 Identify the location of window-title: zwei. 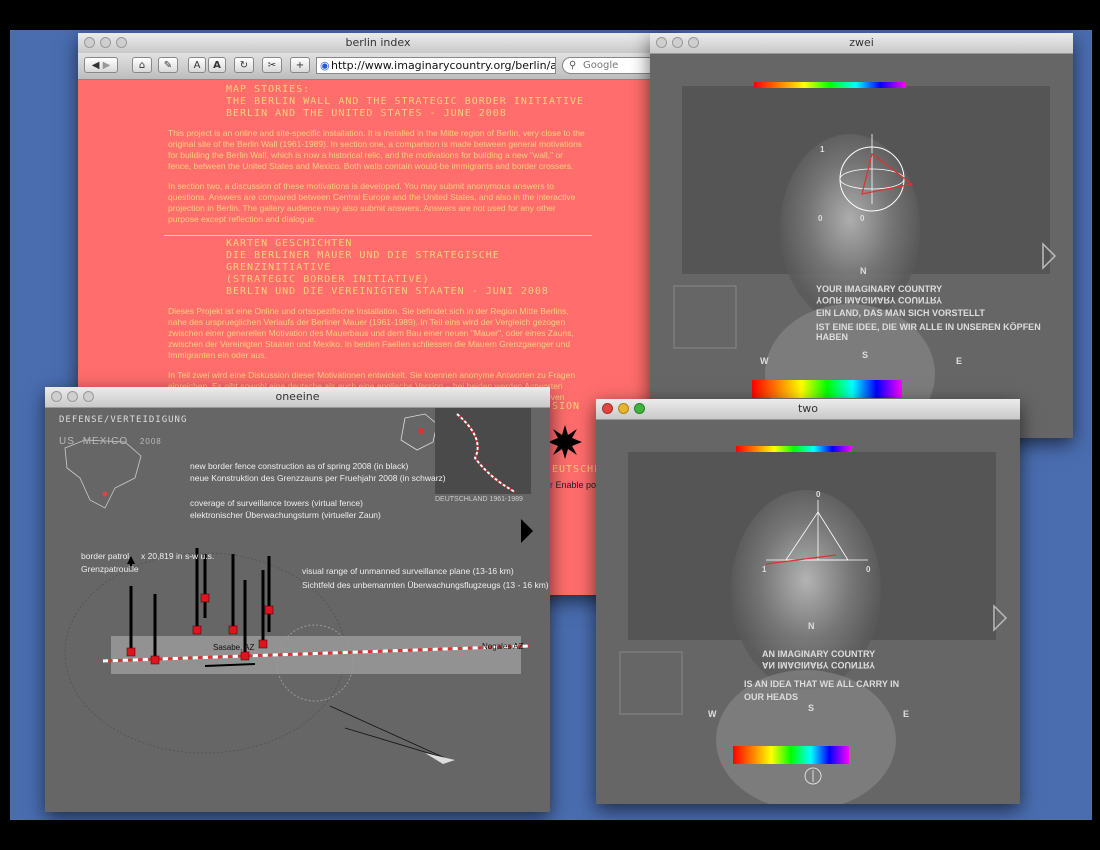
(861, 42).